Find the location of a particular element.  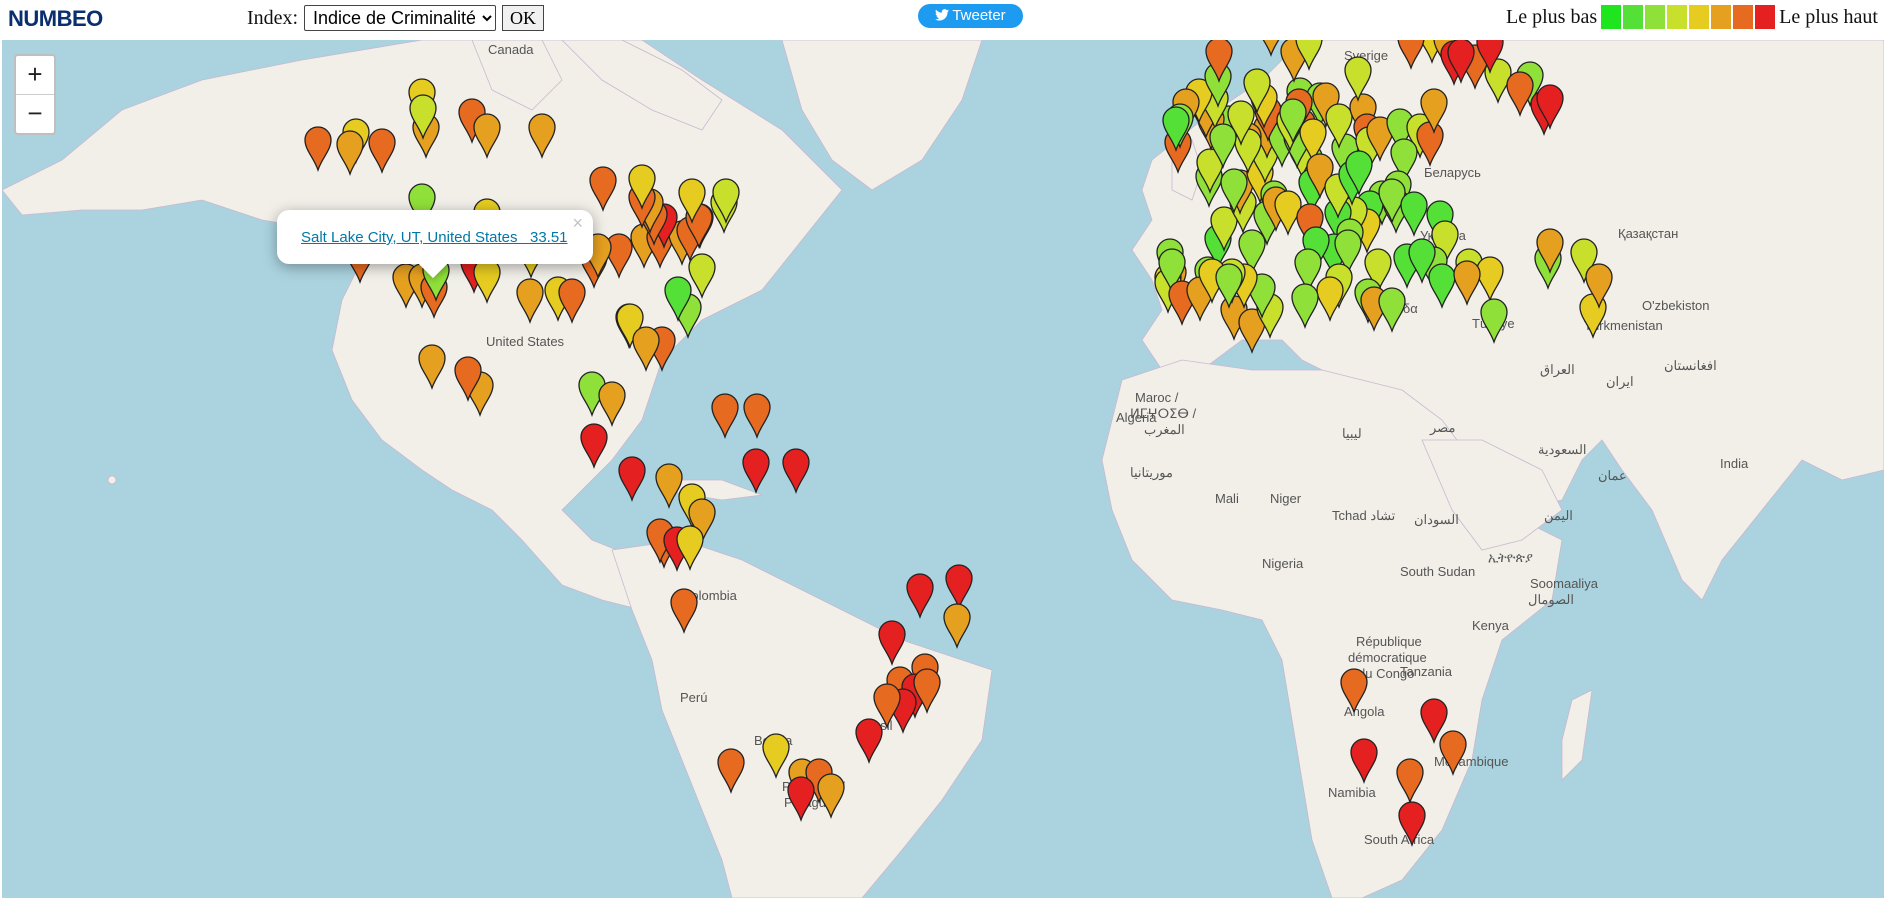

map-label: الصومال is located at coordinates (1551, 600).